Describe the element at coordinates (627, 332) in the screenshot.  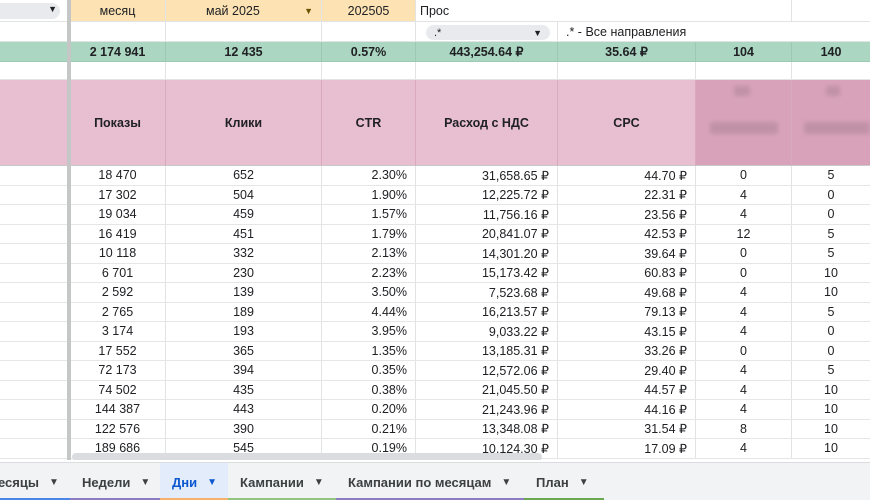
I see `cell-cpc: 43.15 ₽` at that location.